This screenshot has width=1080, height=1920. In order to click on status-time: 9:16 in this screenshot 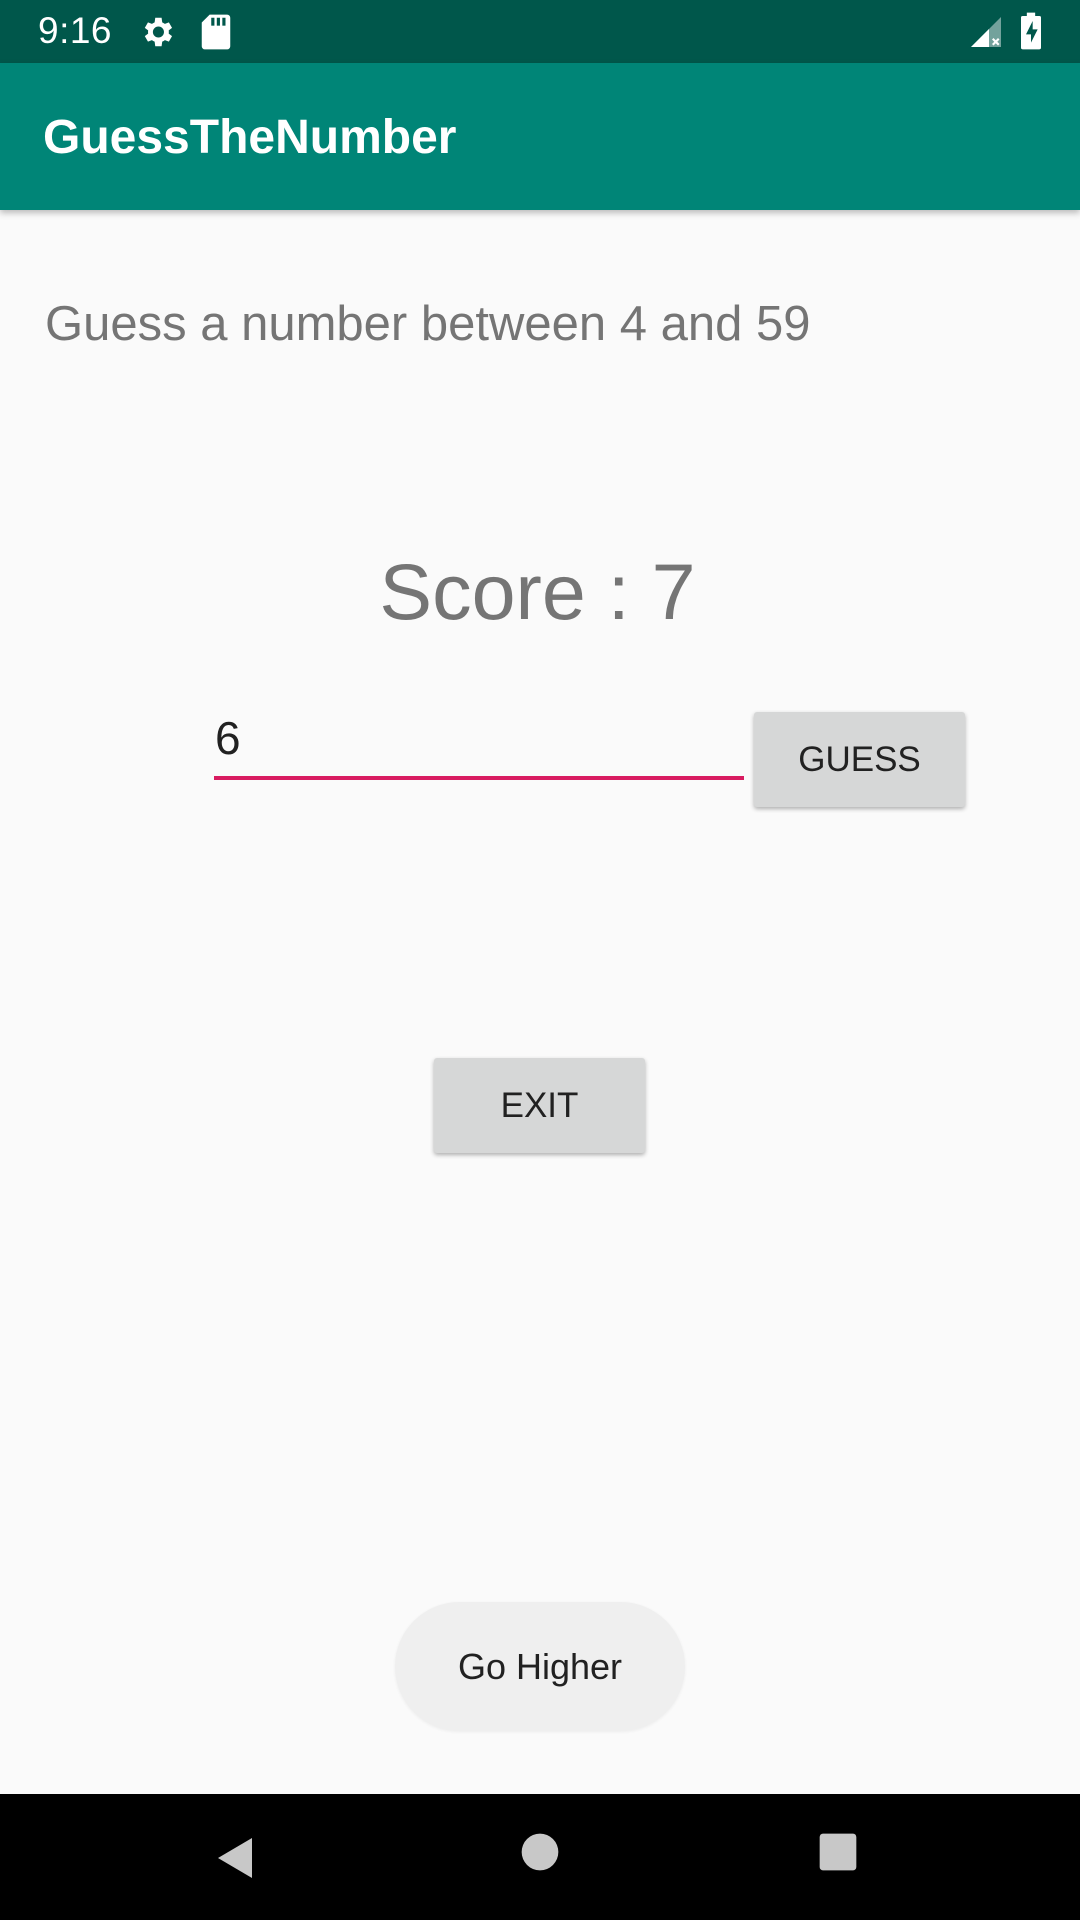, I will do `click(75, 30)`.